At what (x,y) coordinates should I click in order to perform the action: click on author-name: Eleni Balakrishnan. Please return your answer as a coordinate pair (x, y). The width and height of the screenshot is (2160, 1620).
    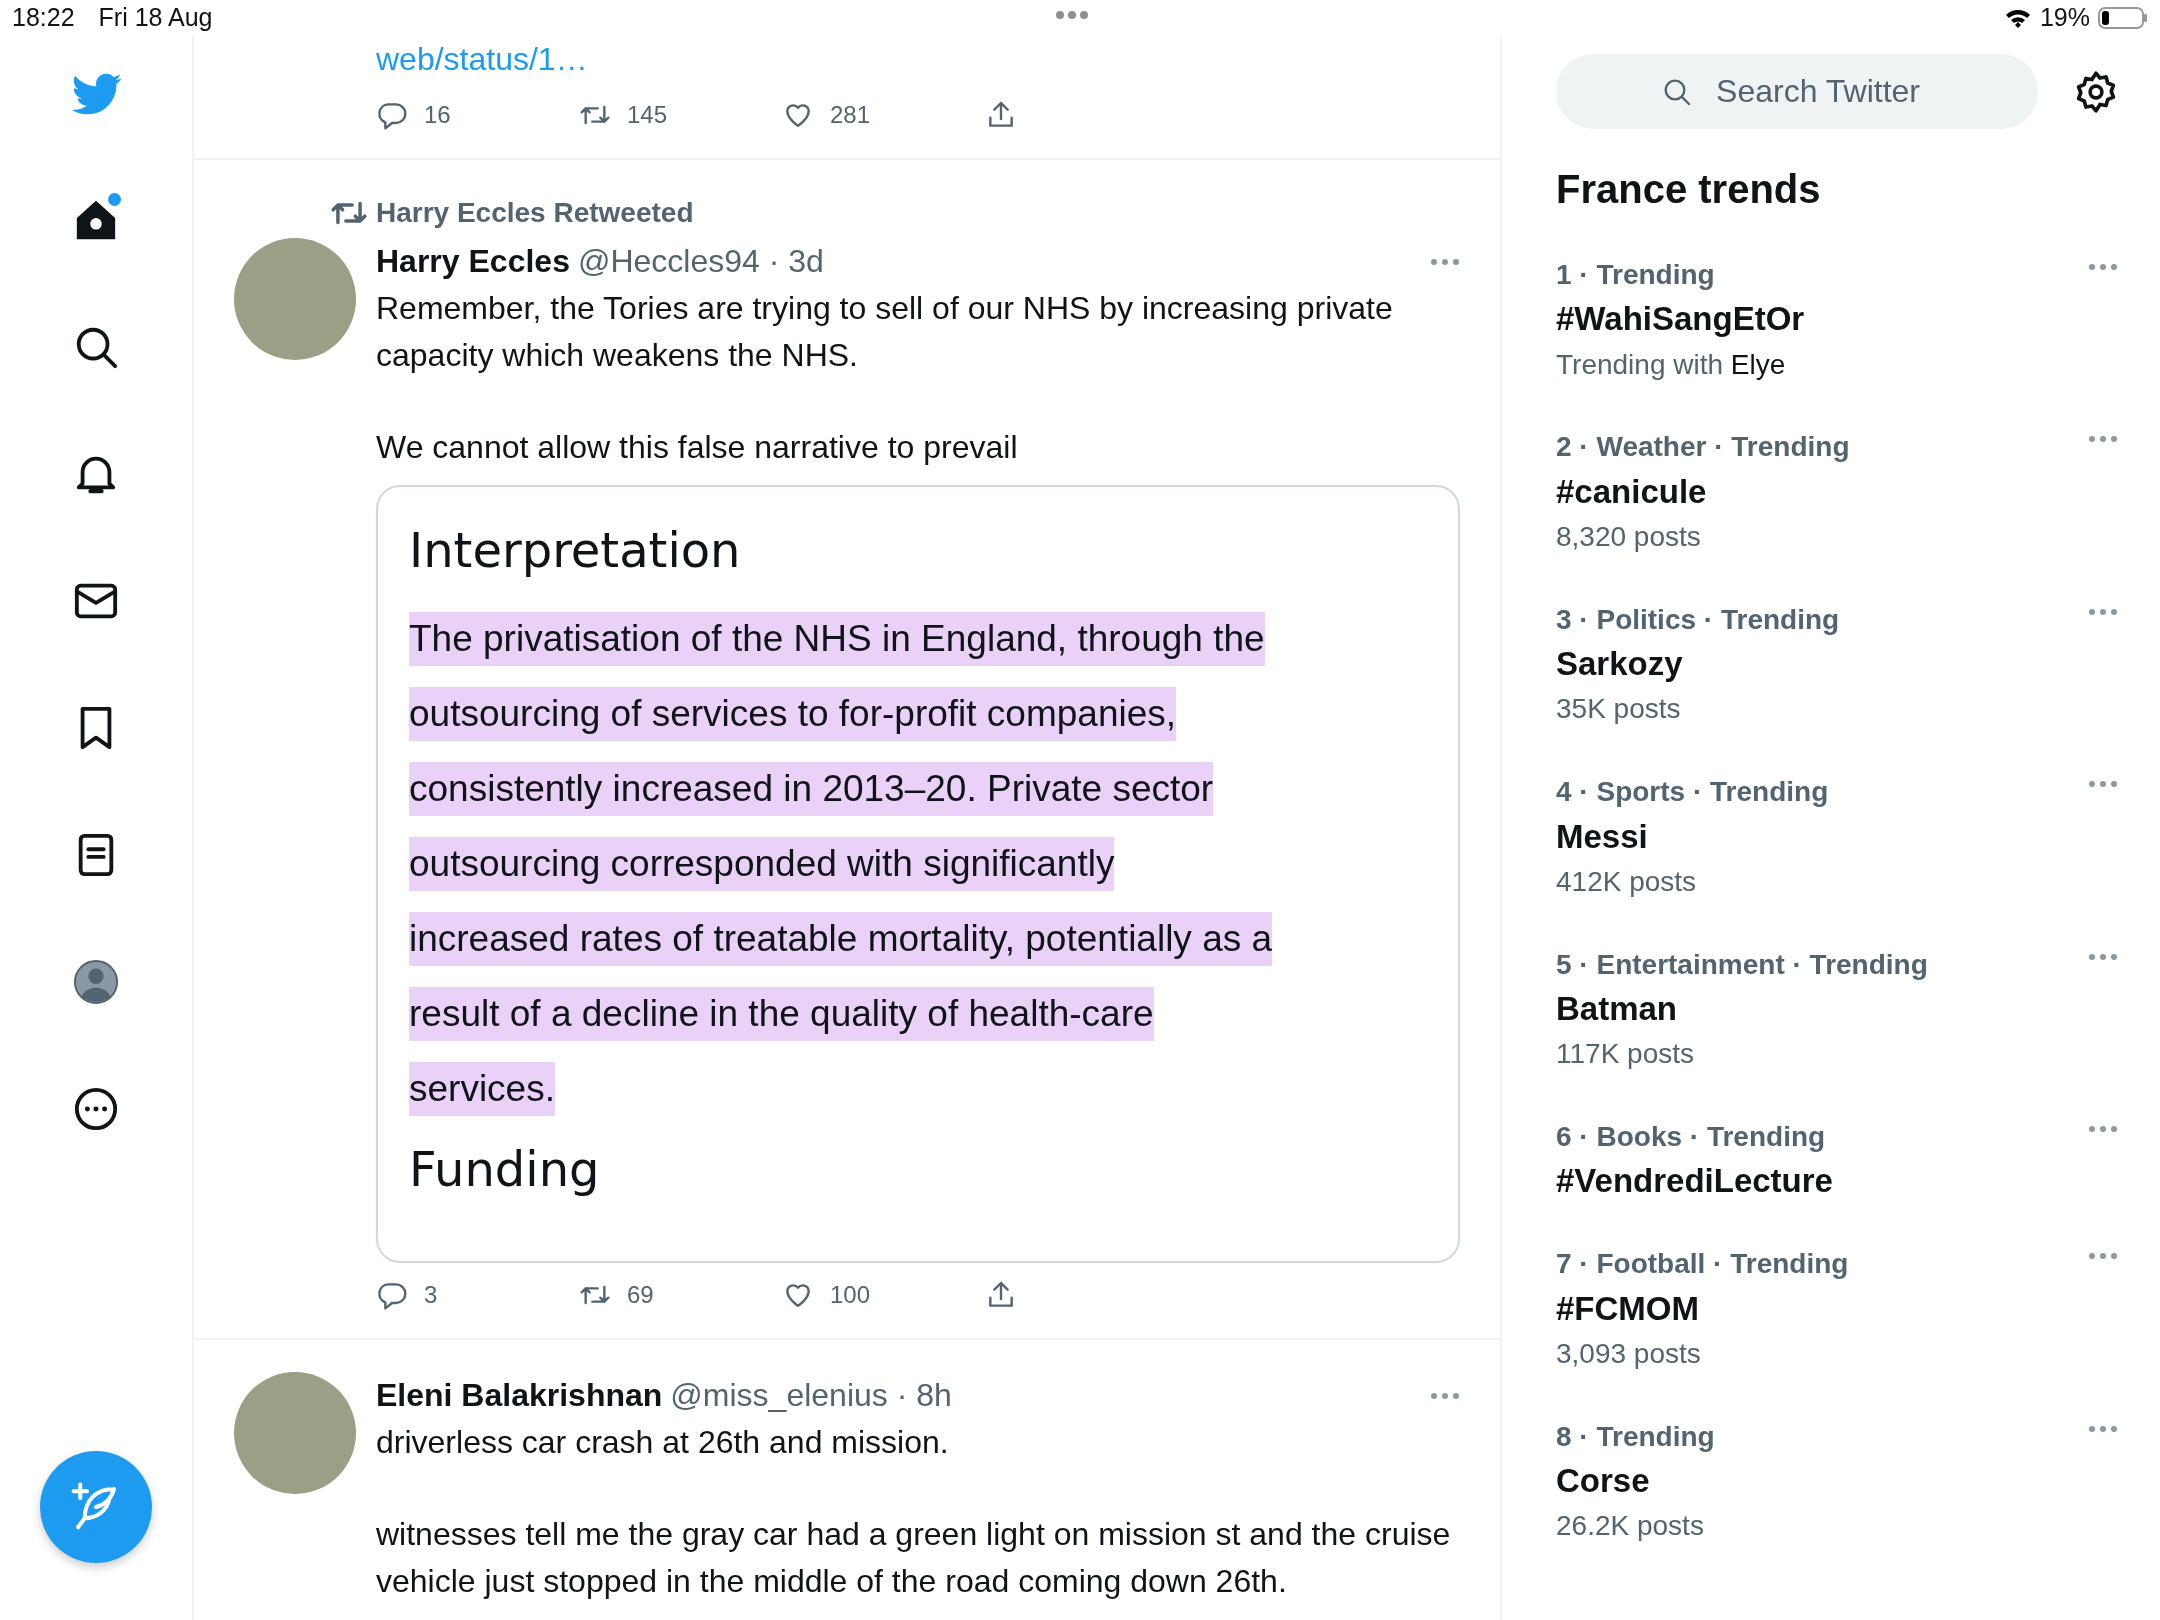
    Looking at the image, I should click on (519, 1395).